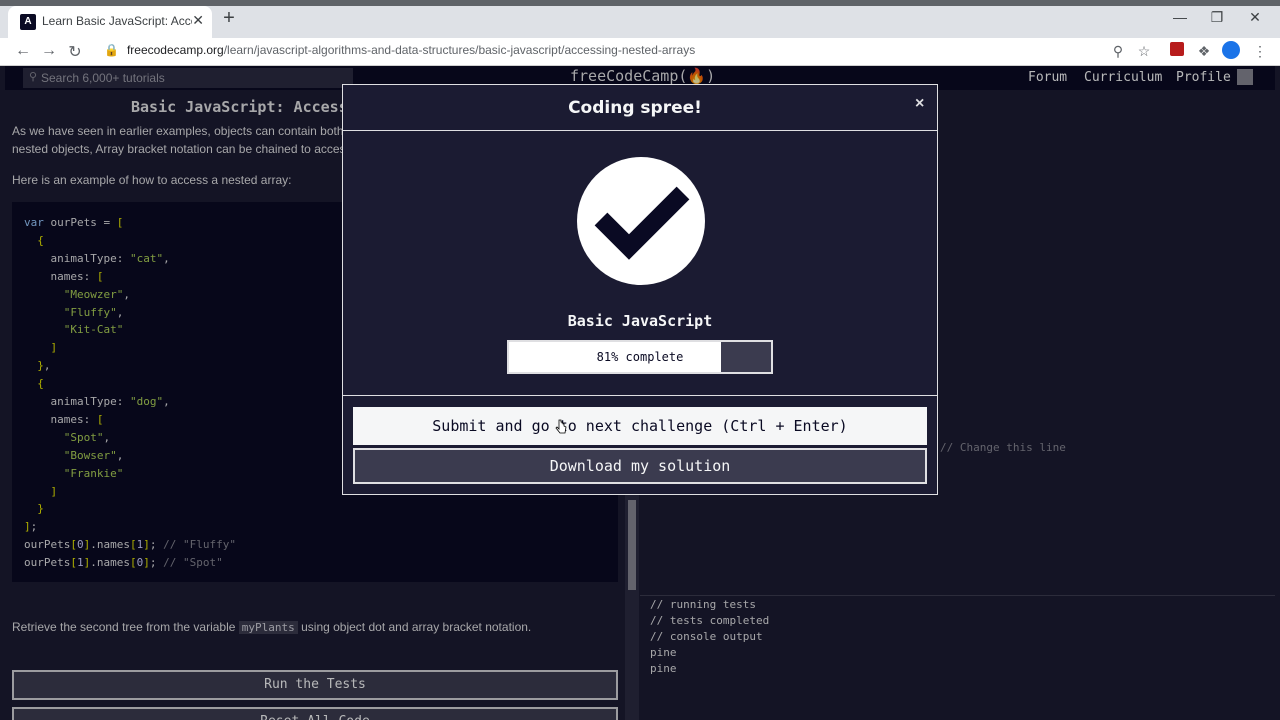 This screenshot has height=720, width=1280. Describe the element at coordinates (175, 50) in the screenshot. I see `url-host: freecodecamp.org` at that location.